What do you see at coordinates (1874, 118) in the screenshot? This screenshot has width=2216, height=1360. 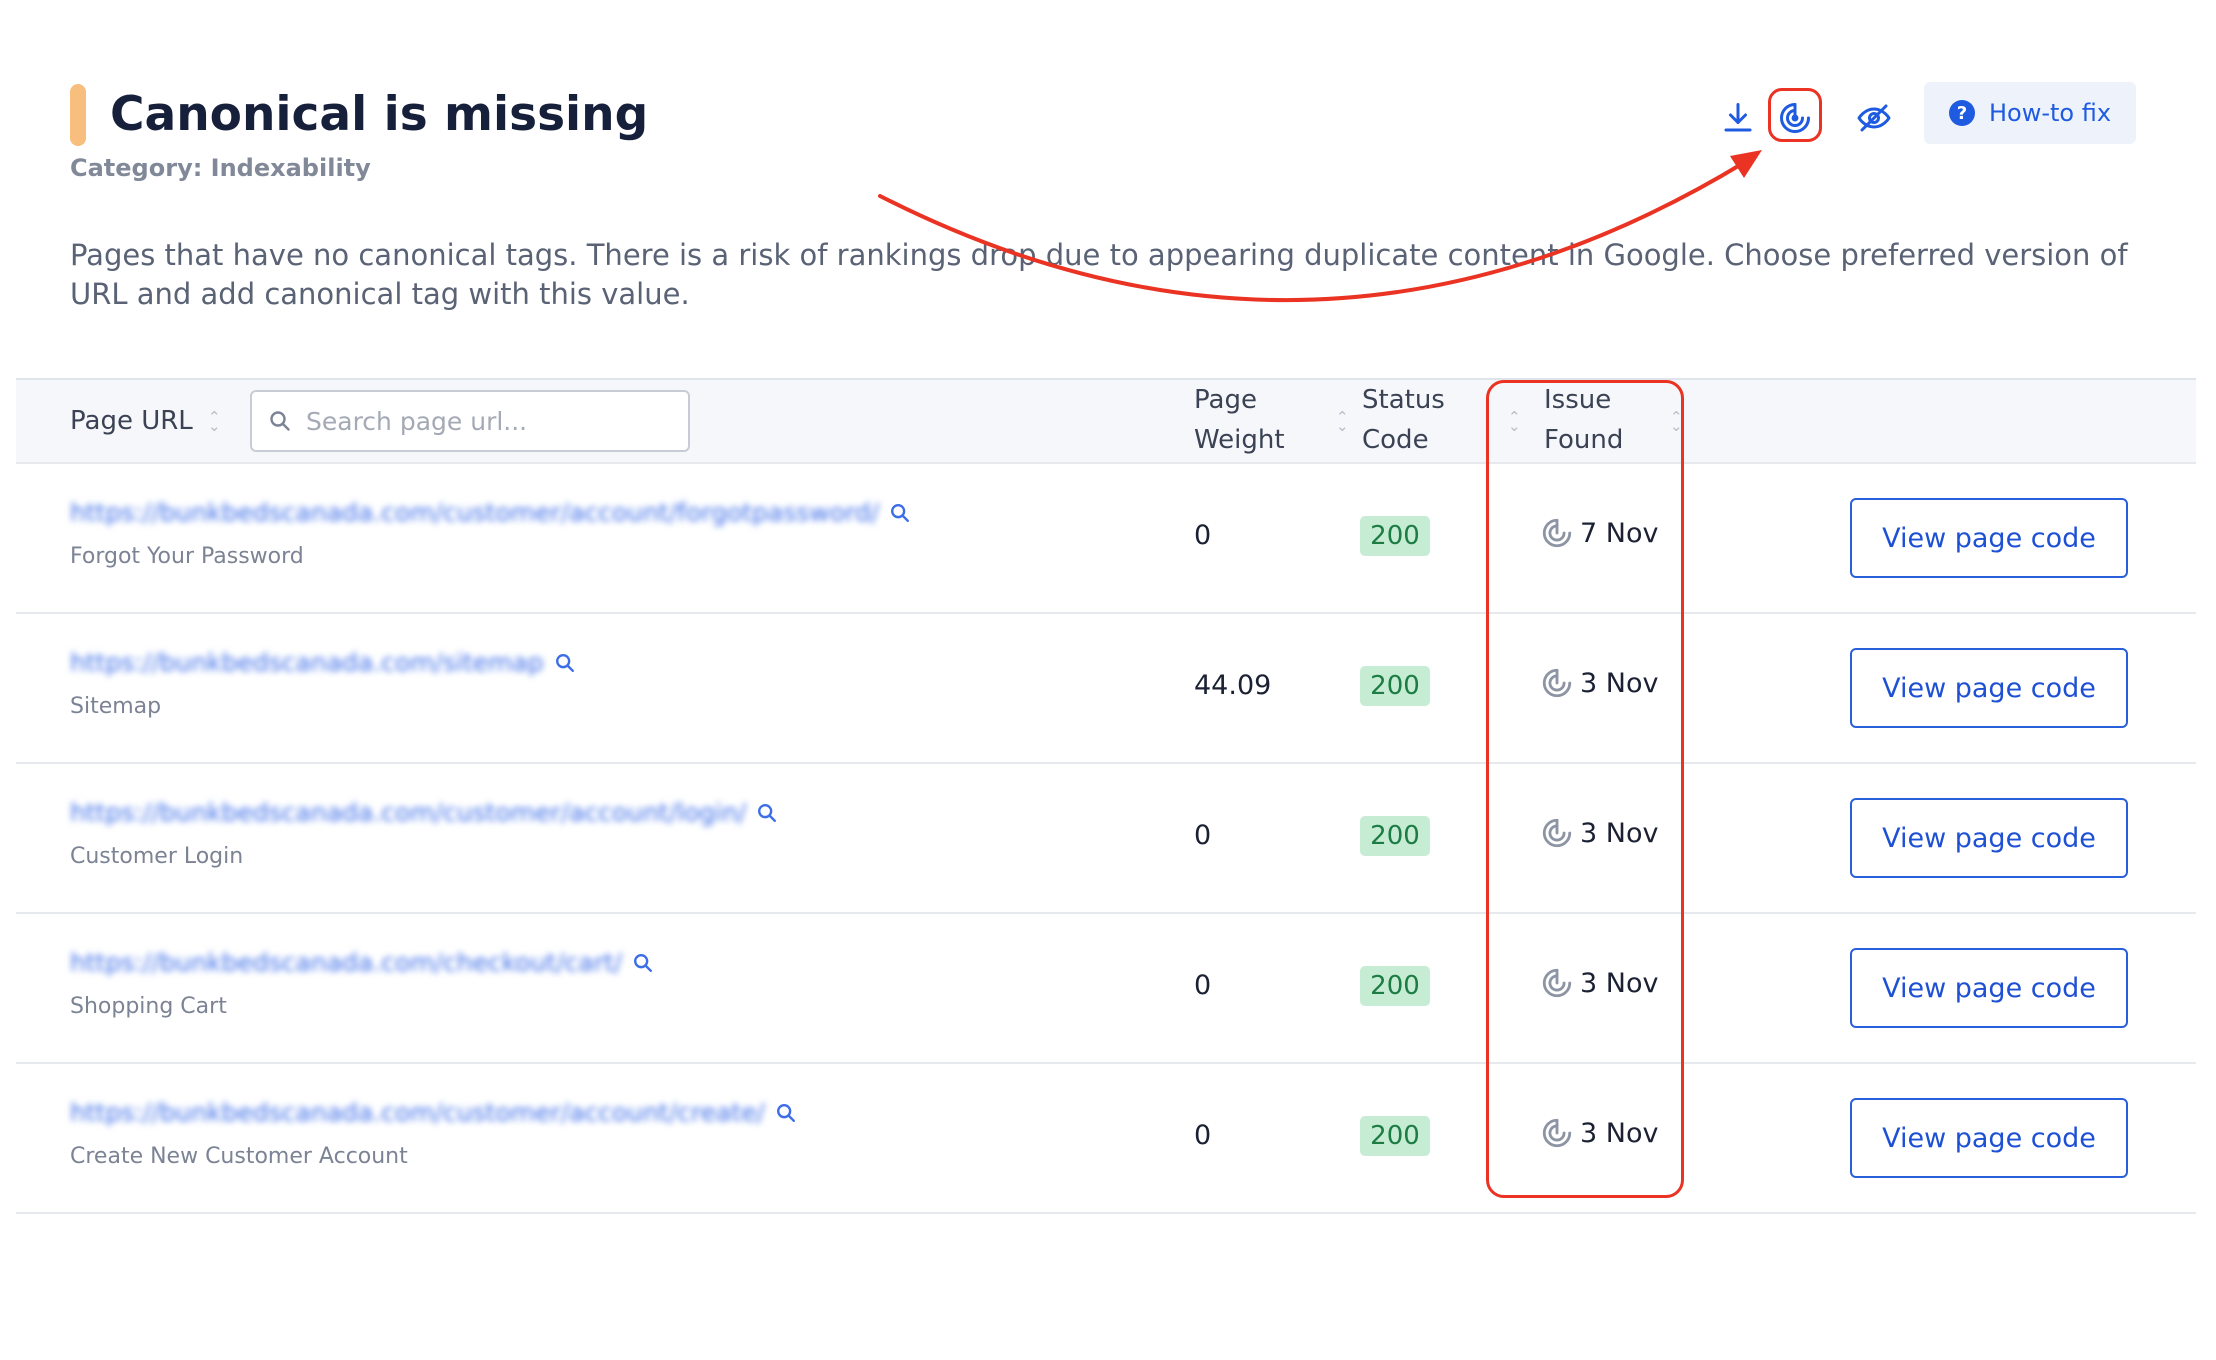 I see `eye-off-icon` at bounding box center [1874, 118].